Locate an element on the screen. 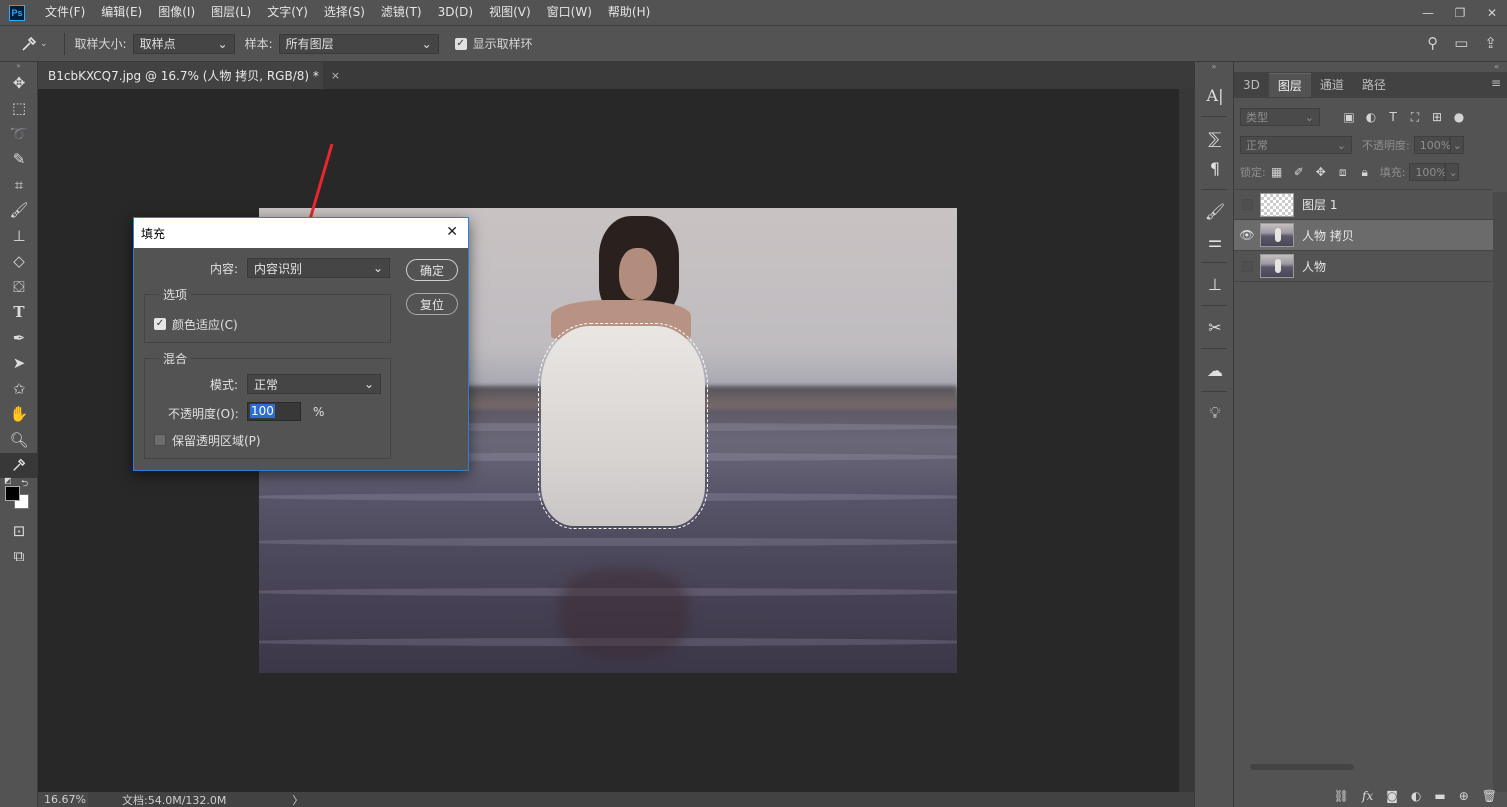  layer-row: 图层 1 is located at coordinates (1363, 204).